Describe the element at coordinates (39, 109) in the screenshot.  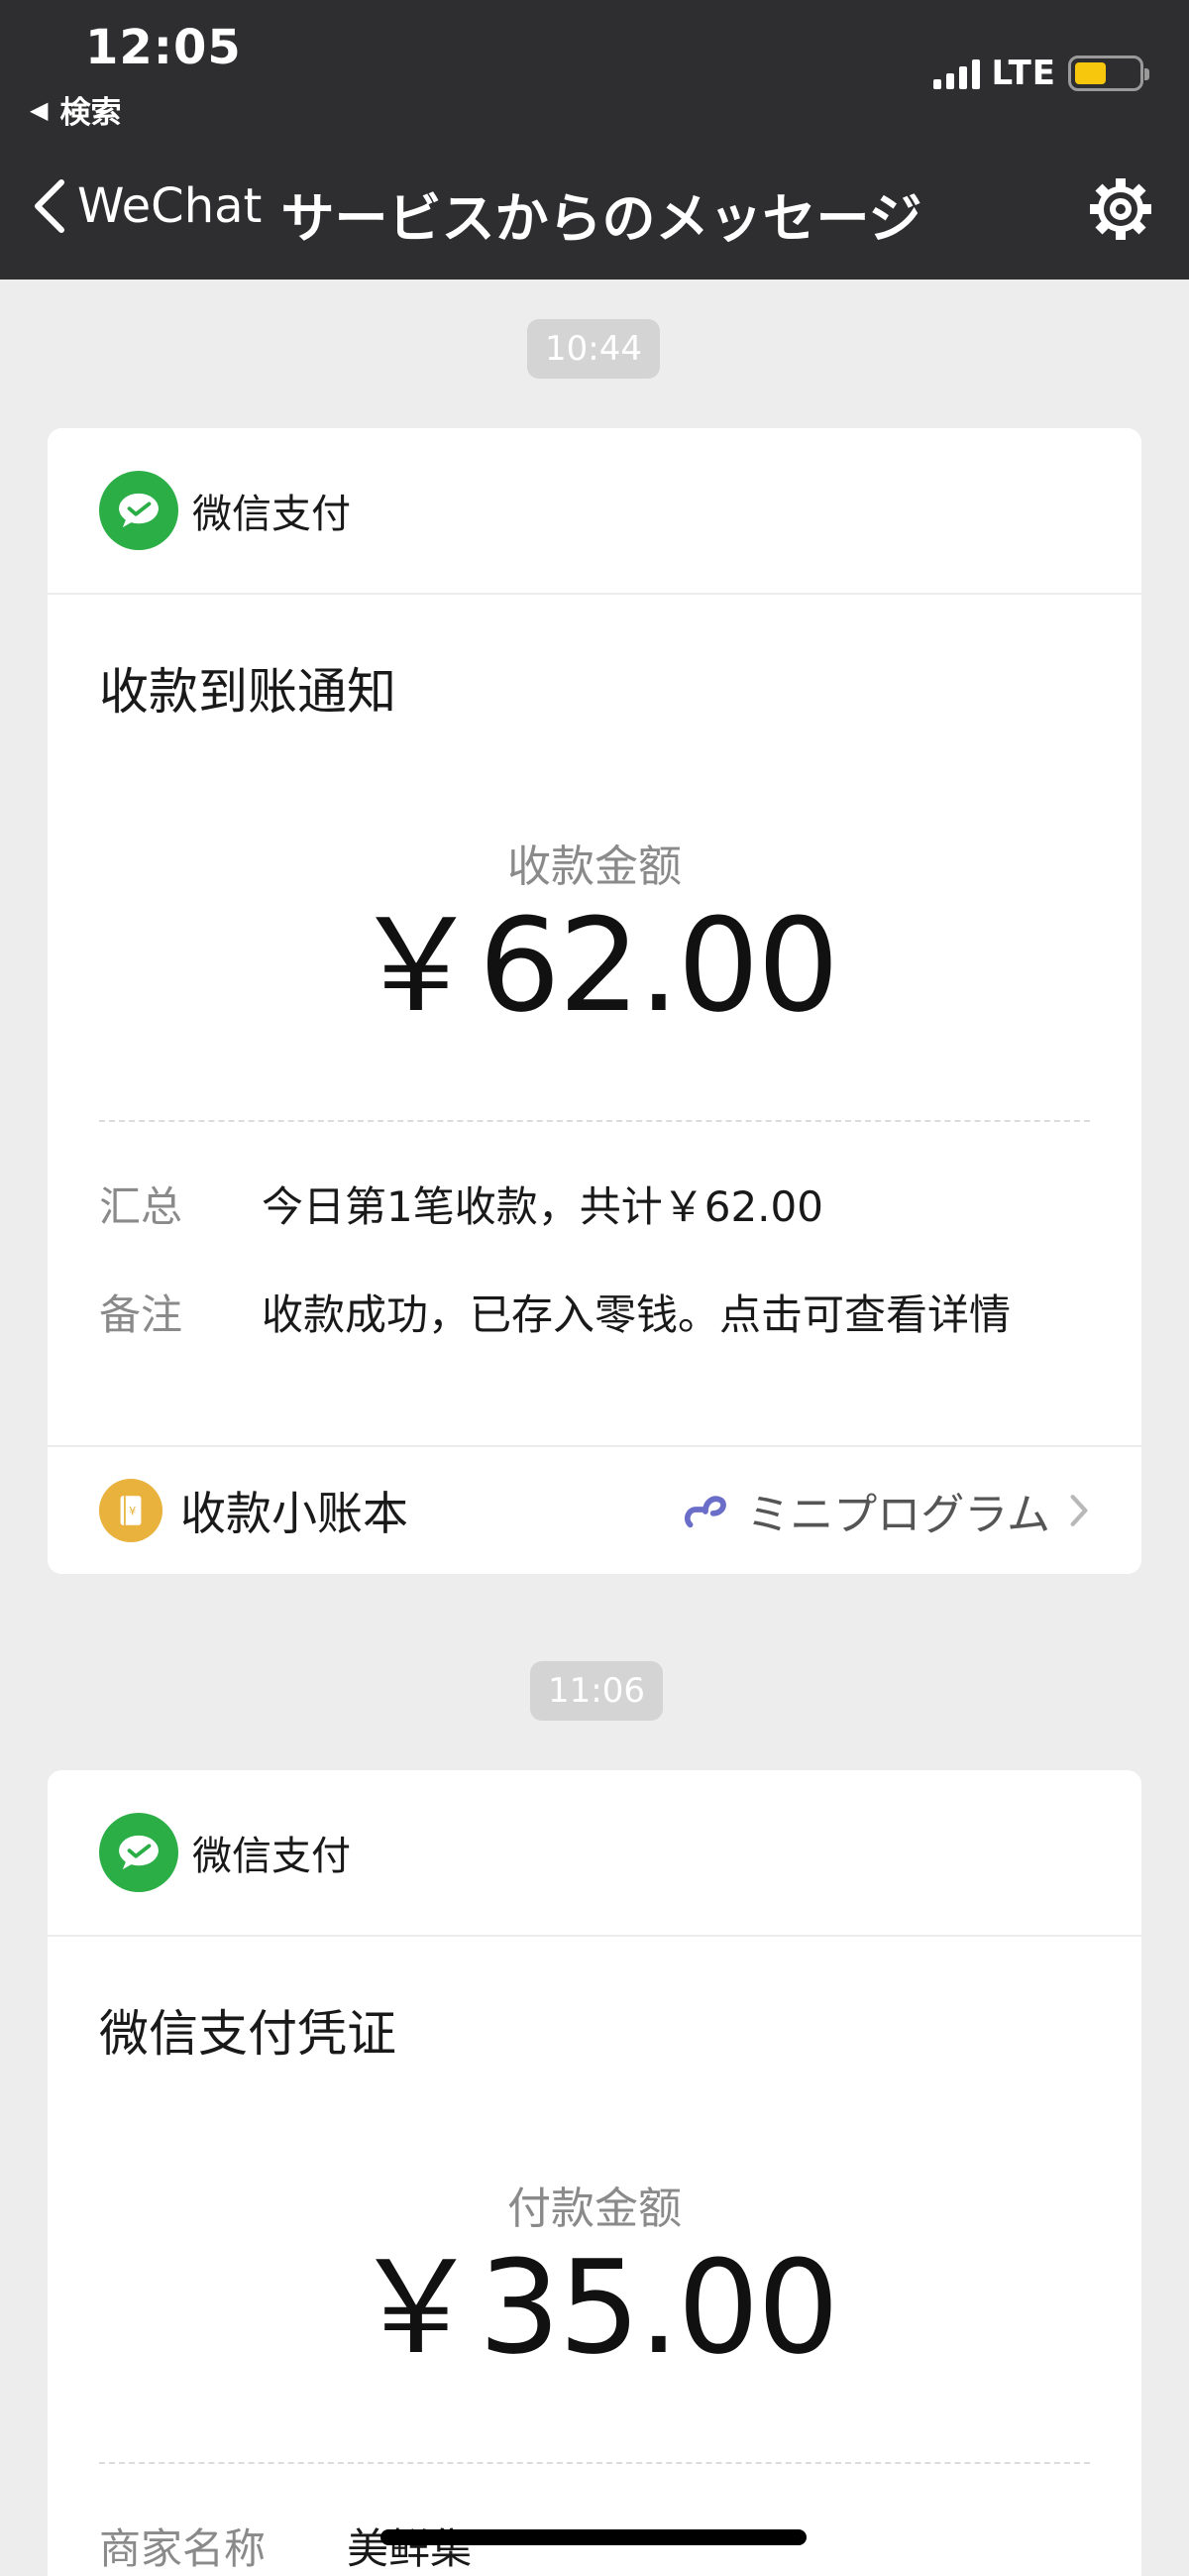
I see `back-triangle-icon: ◀` at that location.